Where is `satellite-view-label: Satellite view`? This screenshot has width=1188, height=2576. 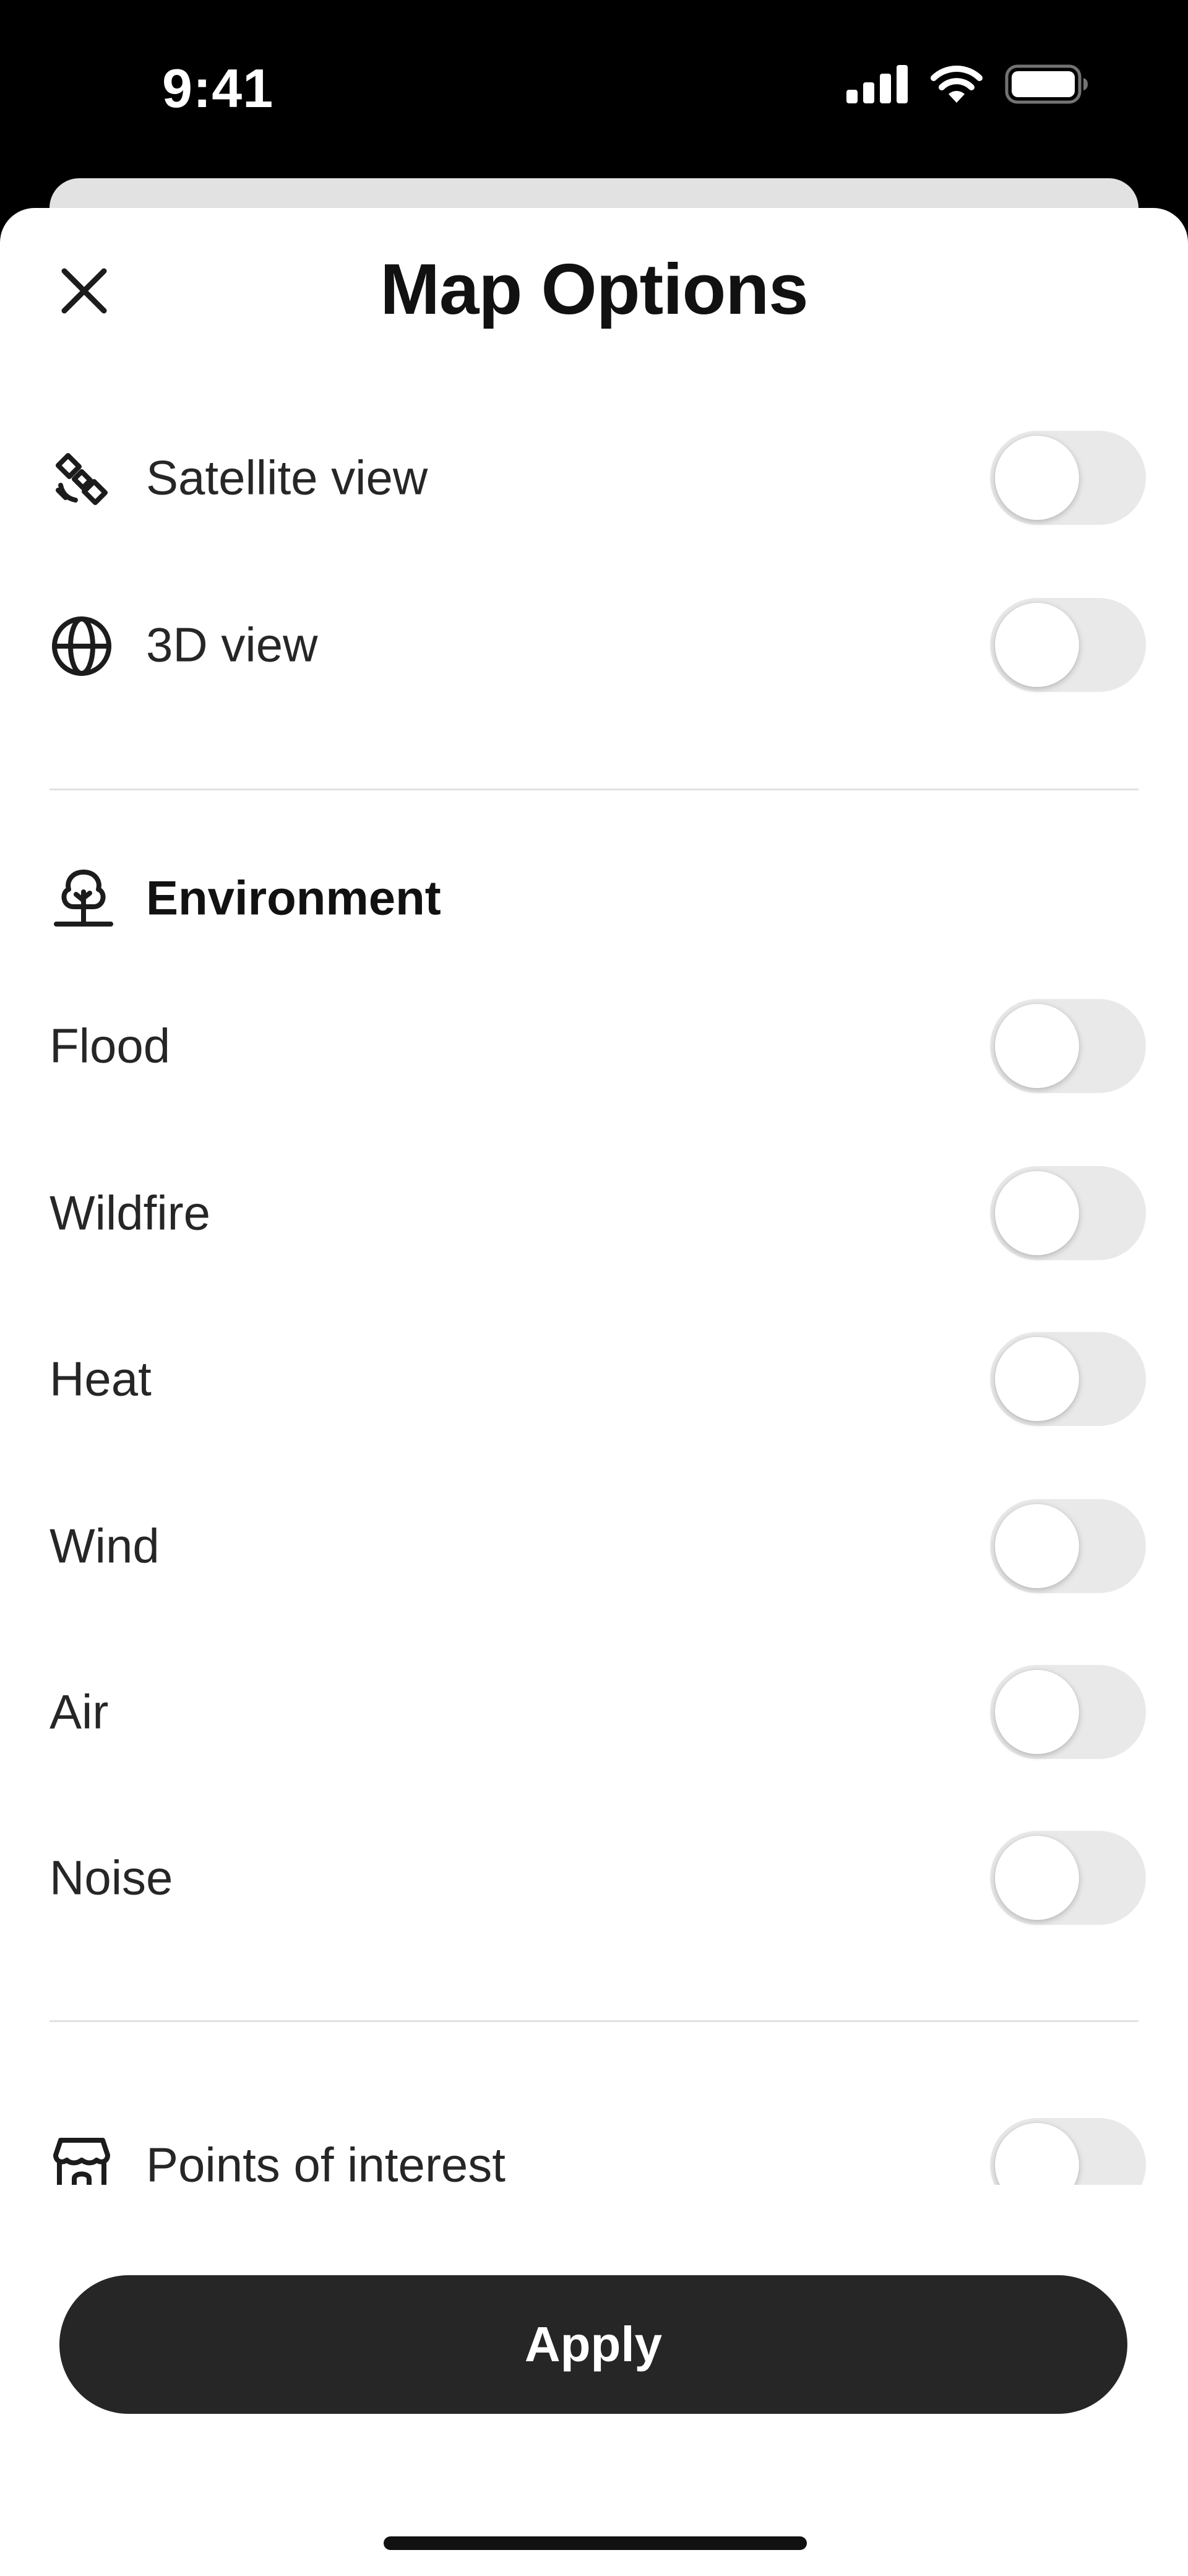
satellite-view-label: Satellite view is located at coordinates (287, 477).